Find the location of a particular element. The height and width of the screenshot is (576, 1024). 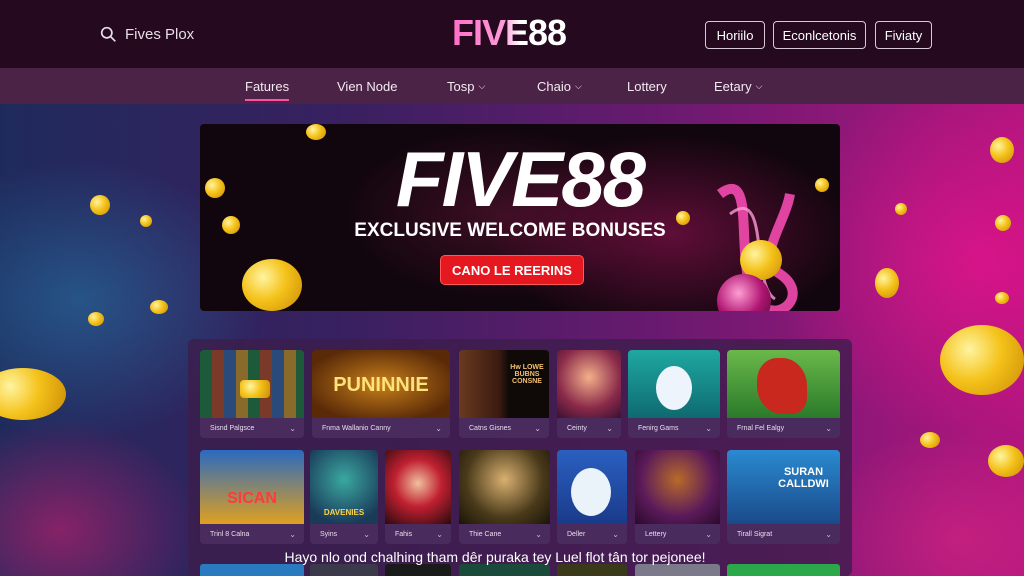

game-thumbnail: SICAN is located at coordinates (252, 487).